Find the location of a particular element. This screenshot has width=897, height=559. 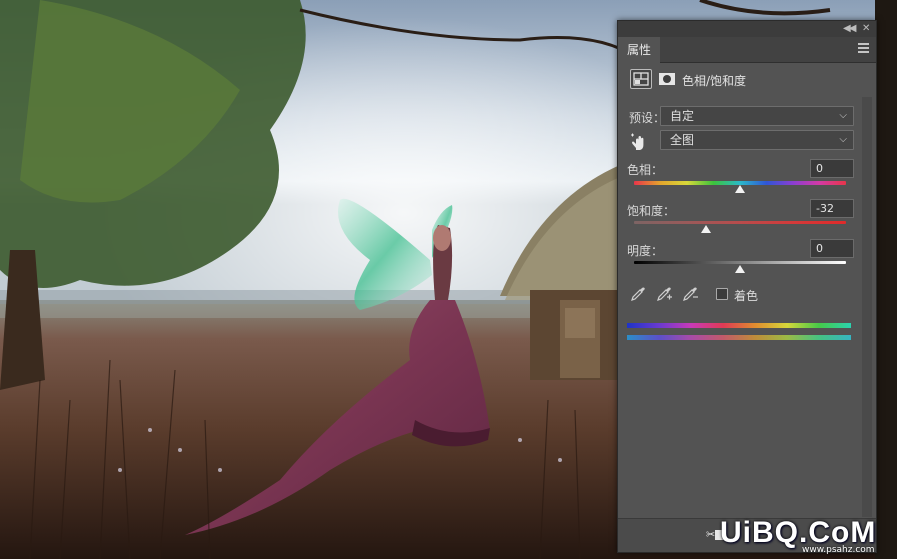

eyedropper-minus-icon is located at coordinates (690, 294).